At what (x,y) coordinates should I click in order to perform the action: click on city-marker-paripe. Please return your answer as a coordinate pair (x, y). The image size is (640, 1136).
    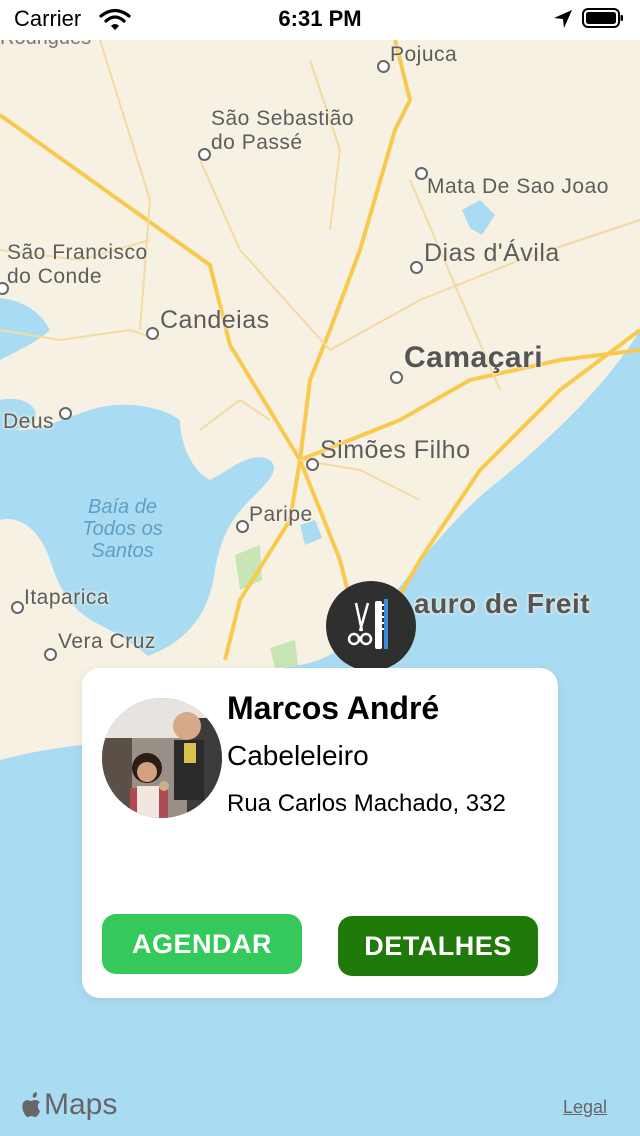
    Looking at the image, I should click on (242, 526).